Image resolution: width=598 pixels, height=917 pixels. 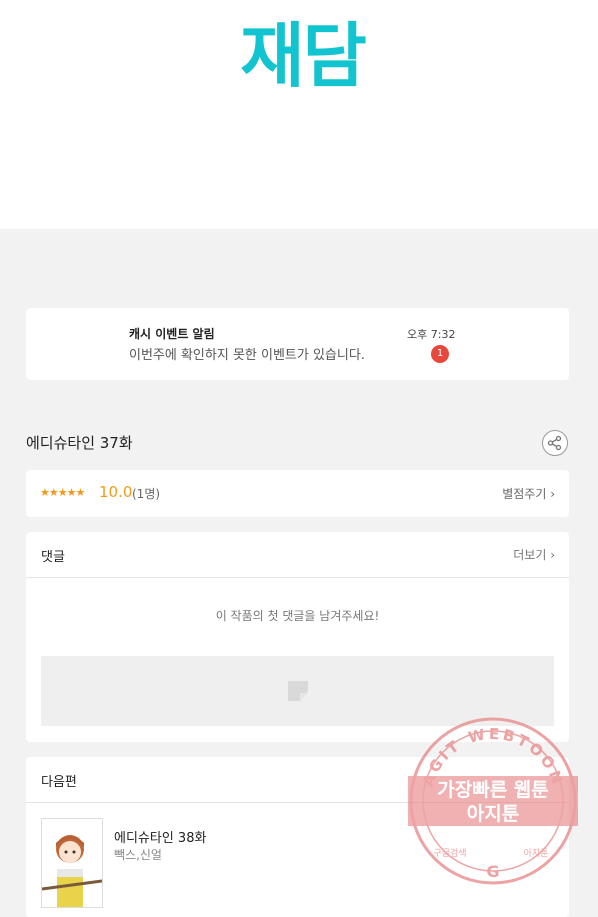 I want to click on rate-button: 별점주기 ›, so click(x=528, y=493).